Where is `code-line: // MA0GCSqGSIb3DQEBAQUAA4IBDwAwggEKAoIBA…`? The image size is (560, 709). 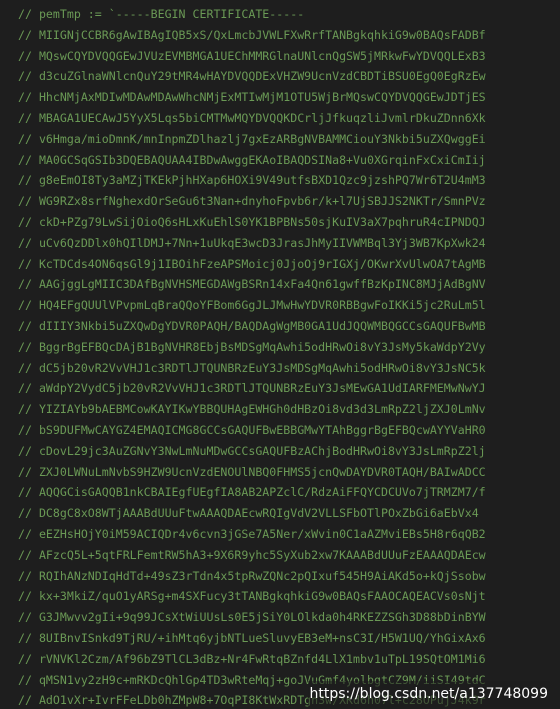
code-line: // MA0GCSqGSIb3DQEBAQUAA4IBDwAwggEKAoIBA… is located at coordinates (252, 159).